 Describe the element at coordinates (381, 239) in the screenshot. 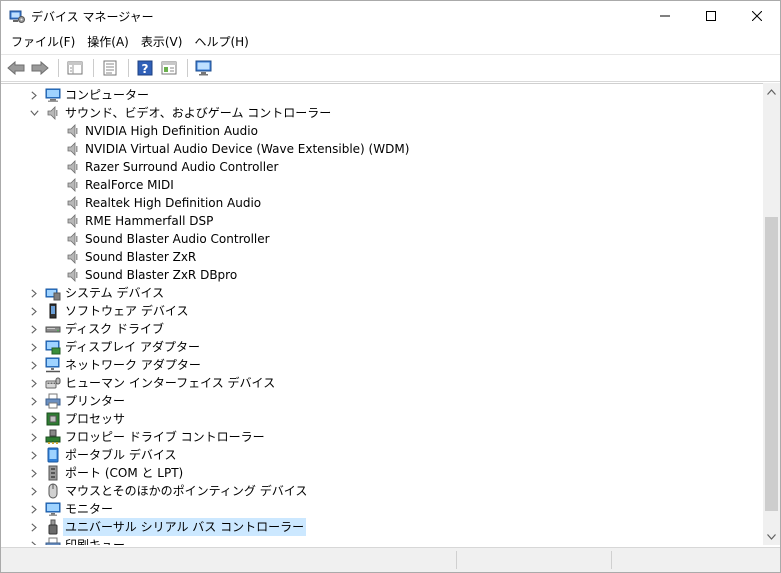

I see `tree-device-item: Sound Blaster Audio Controller` at that location.